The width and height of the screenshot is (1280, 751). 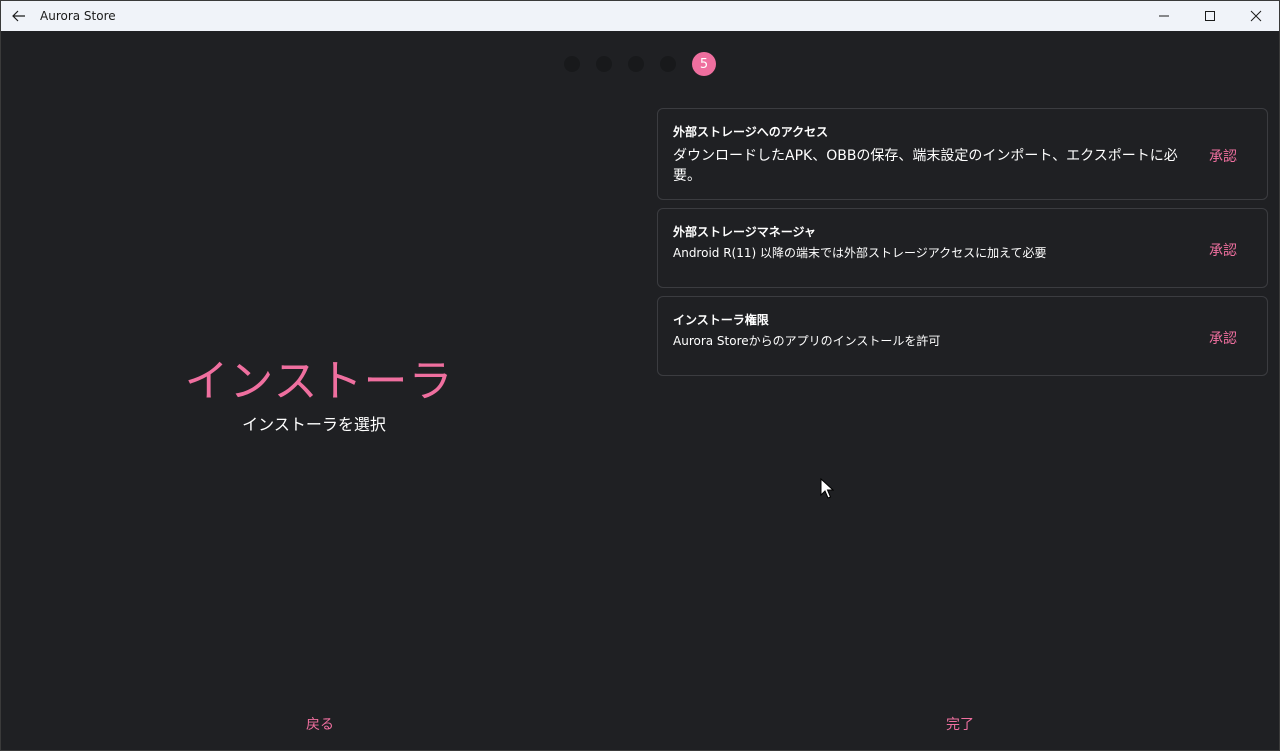 I want to click on permission-title: 外部ストレージへのアクセス, so click(x=751, y=132).